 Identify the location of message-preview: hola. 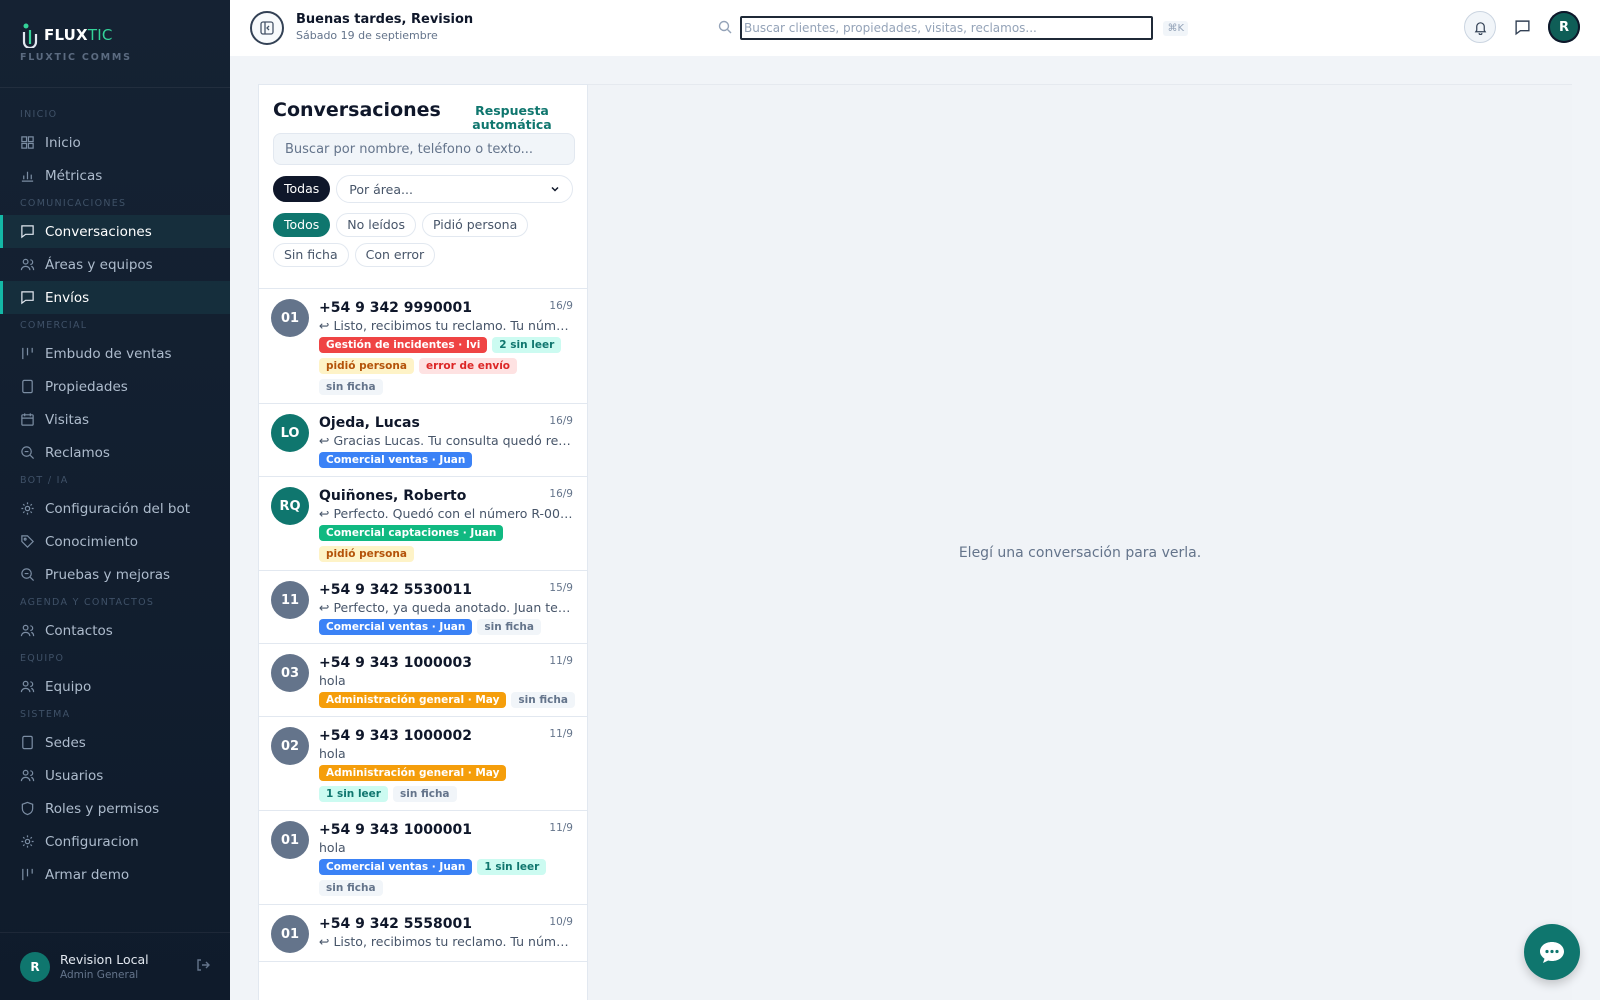
(332, 847).